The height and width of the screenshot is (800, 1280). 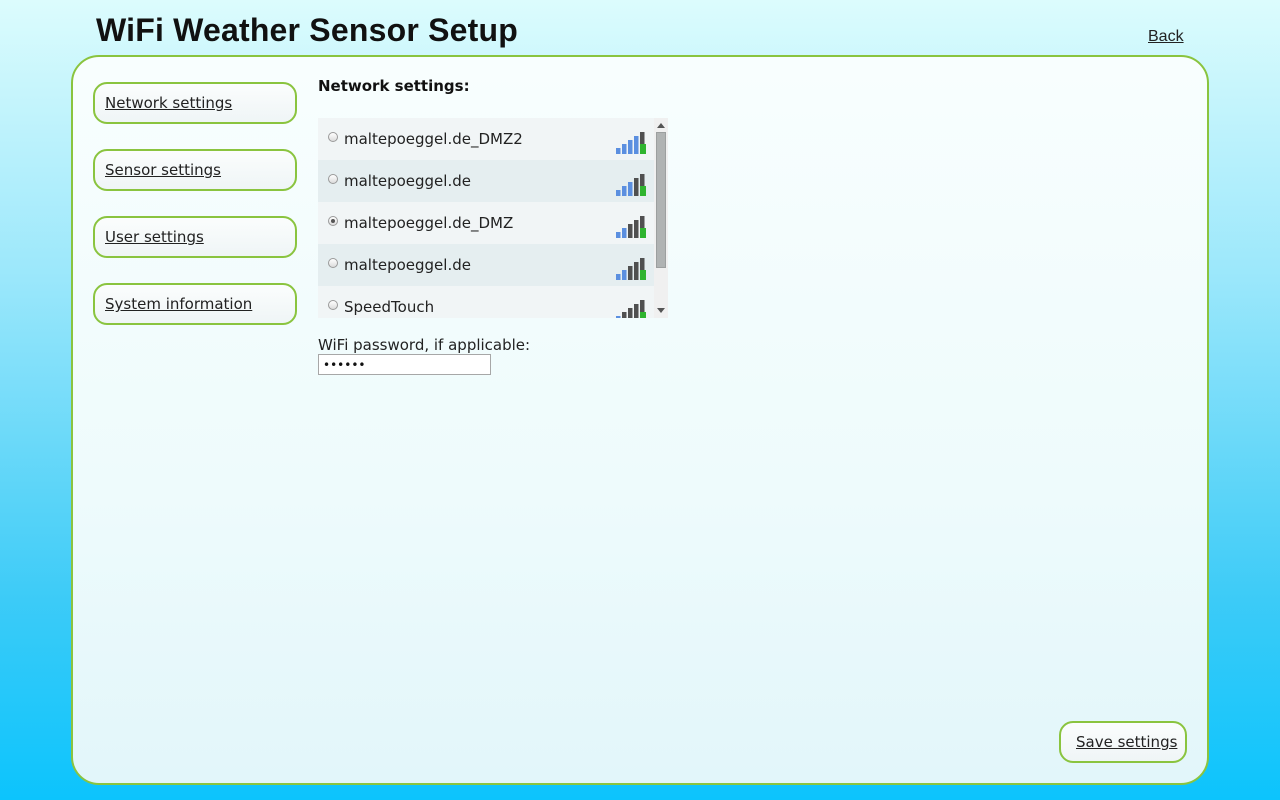 I want to click on wifi-password-label: WiFi password, if applicable:, so click(x=424, y=345).